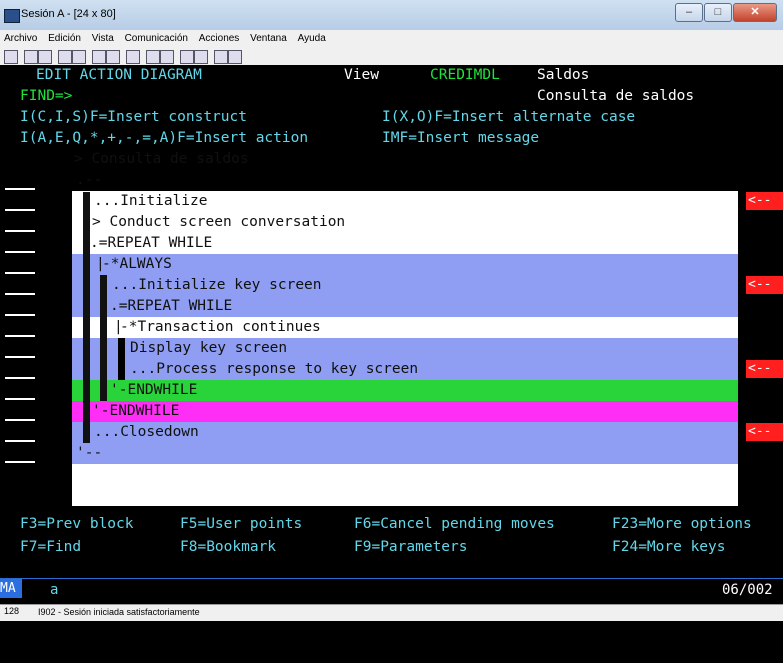  Describe the element at coordinates (217, 285) in the screenshot. I see `diagram-line: ...Initialize key screen` at that location.